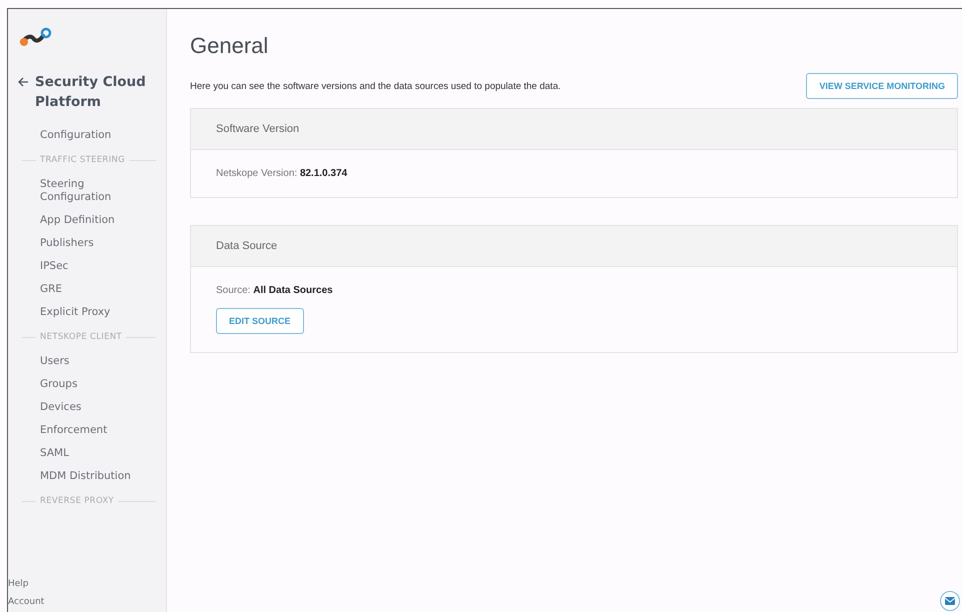  What do you see at coordinates (82, 160) in the screenshot?
I see `section-heading: TRAFFIC STEERING` at bounding box center [82, 160].